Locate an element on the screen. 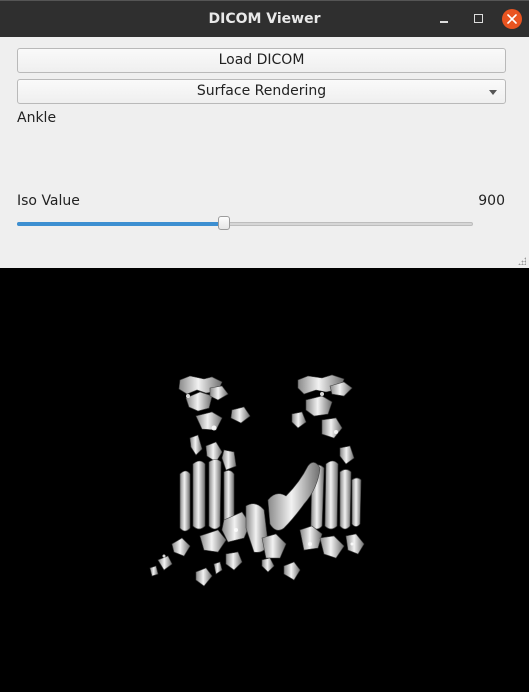 Image resolution: width=529 pixels, height=692 pixels. iso-value-label: Iso Value is located at coordinates (48, 201).